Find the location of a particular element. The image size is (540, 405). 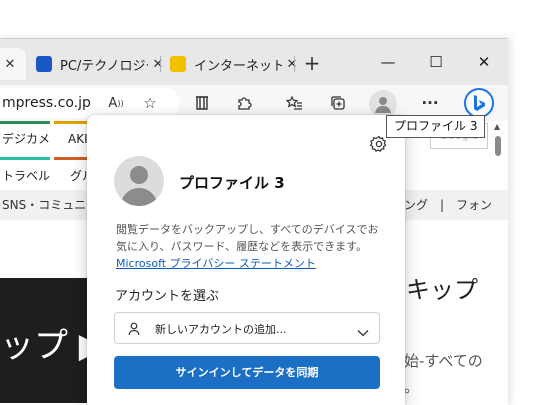

tab-title: PC/テクノロジー is located at coordinates (104, 66).